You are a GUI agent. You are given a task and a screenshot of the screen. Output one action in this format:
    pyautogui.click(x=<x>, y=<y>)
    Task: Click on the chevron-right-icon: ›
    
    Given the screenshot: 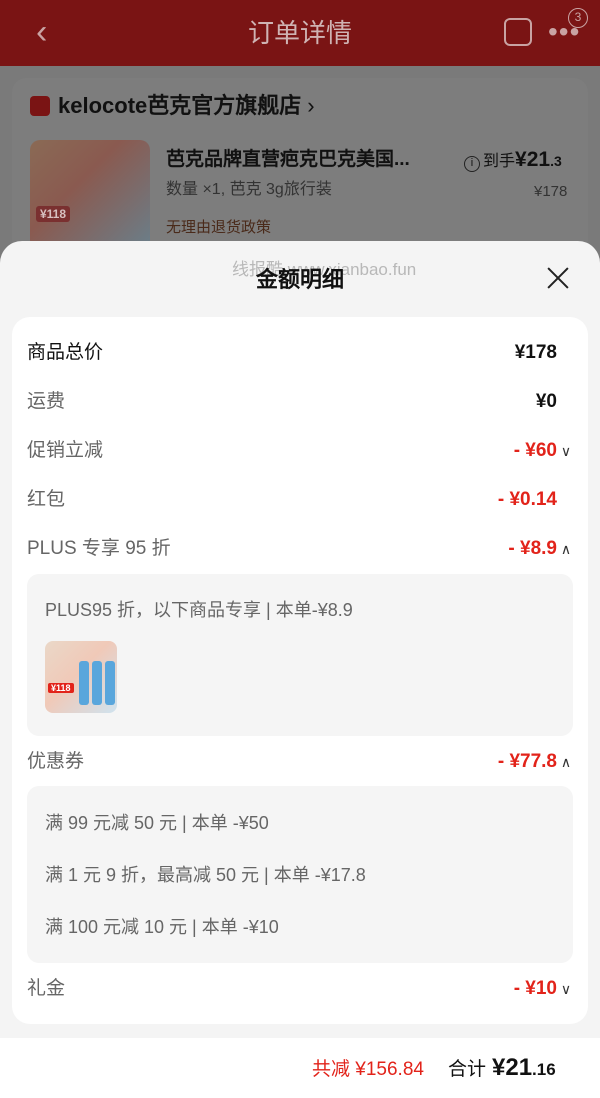 What is the action you would take?
    pyautogui.click(x=311, y=105)
    